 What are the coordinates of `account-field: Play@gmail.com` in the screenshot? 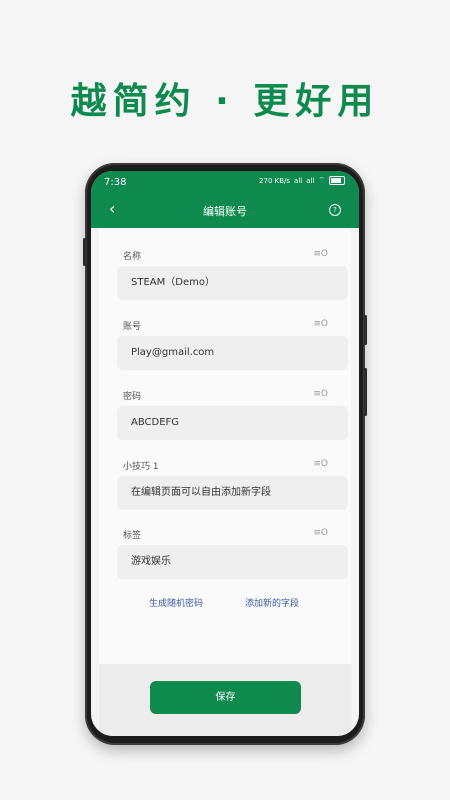 It's located at (232, 353).